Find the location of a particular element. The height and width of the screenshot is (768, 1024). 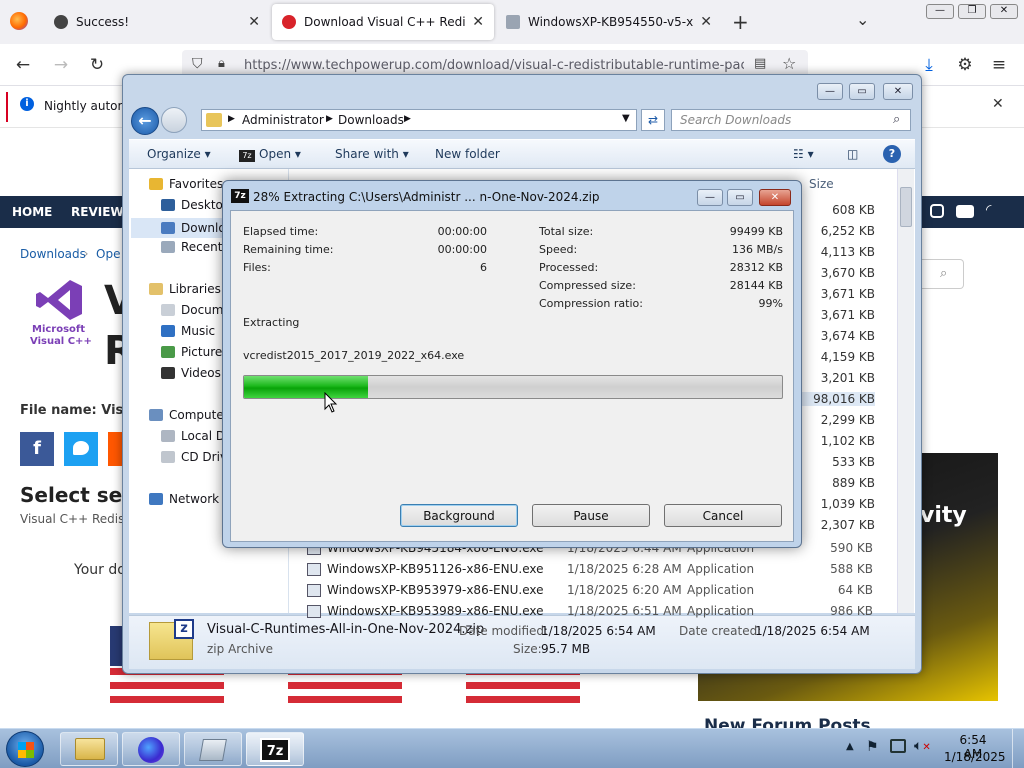

scrollbar is located at coordinates (905, 391).